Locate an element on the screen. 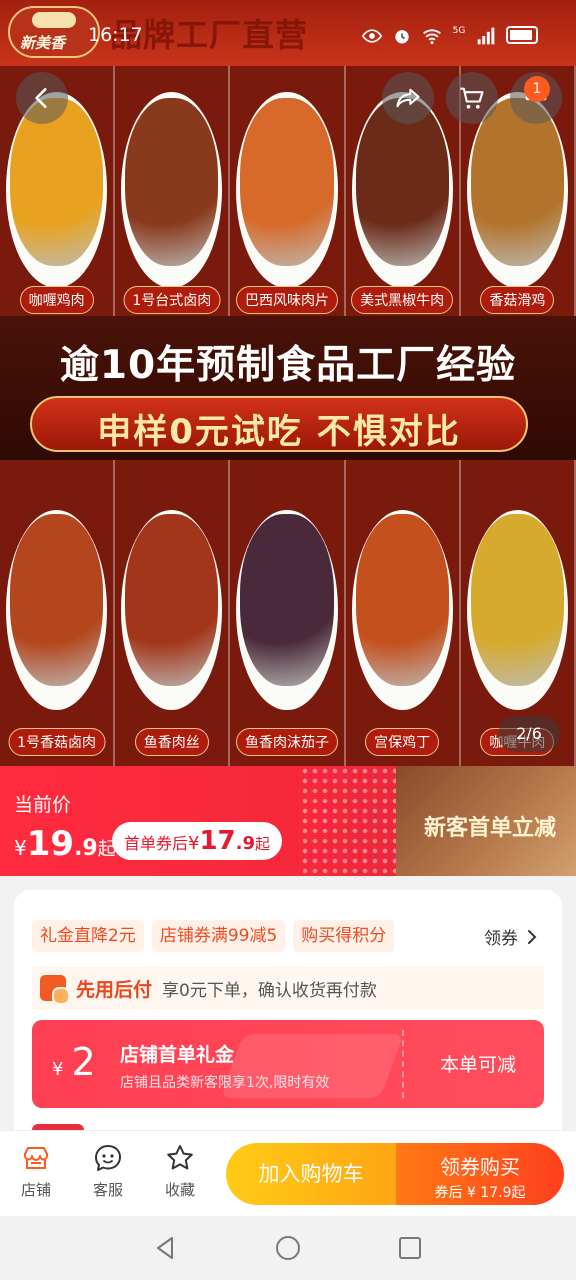 The width and height of the screenshot is (576, 1280). status-time: 16:17 is located at coordinates (115, 35).